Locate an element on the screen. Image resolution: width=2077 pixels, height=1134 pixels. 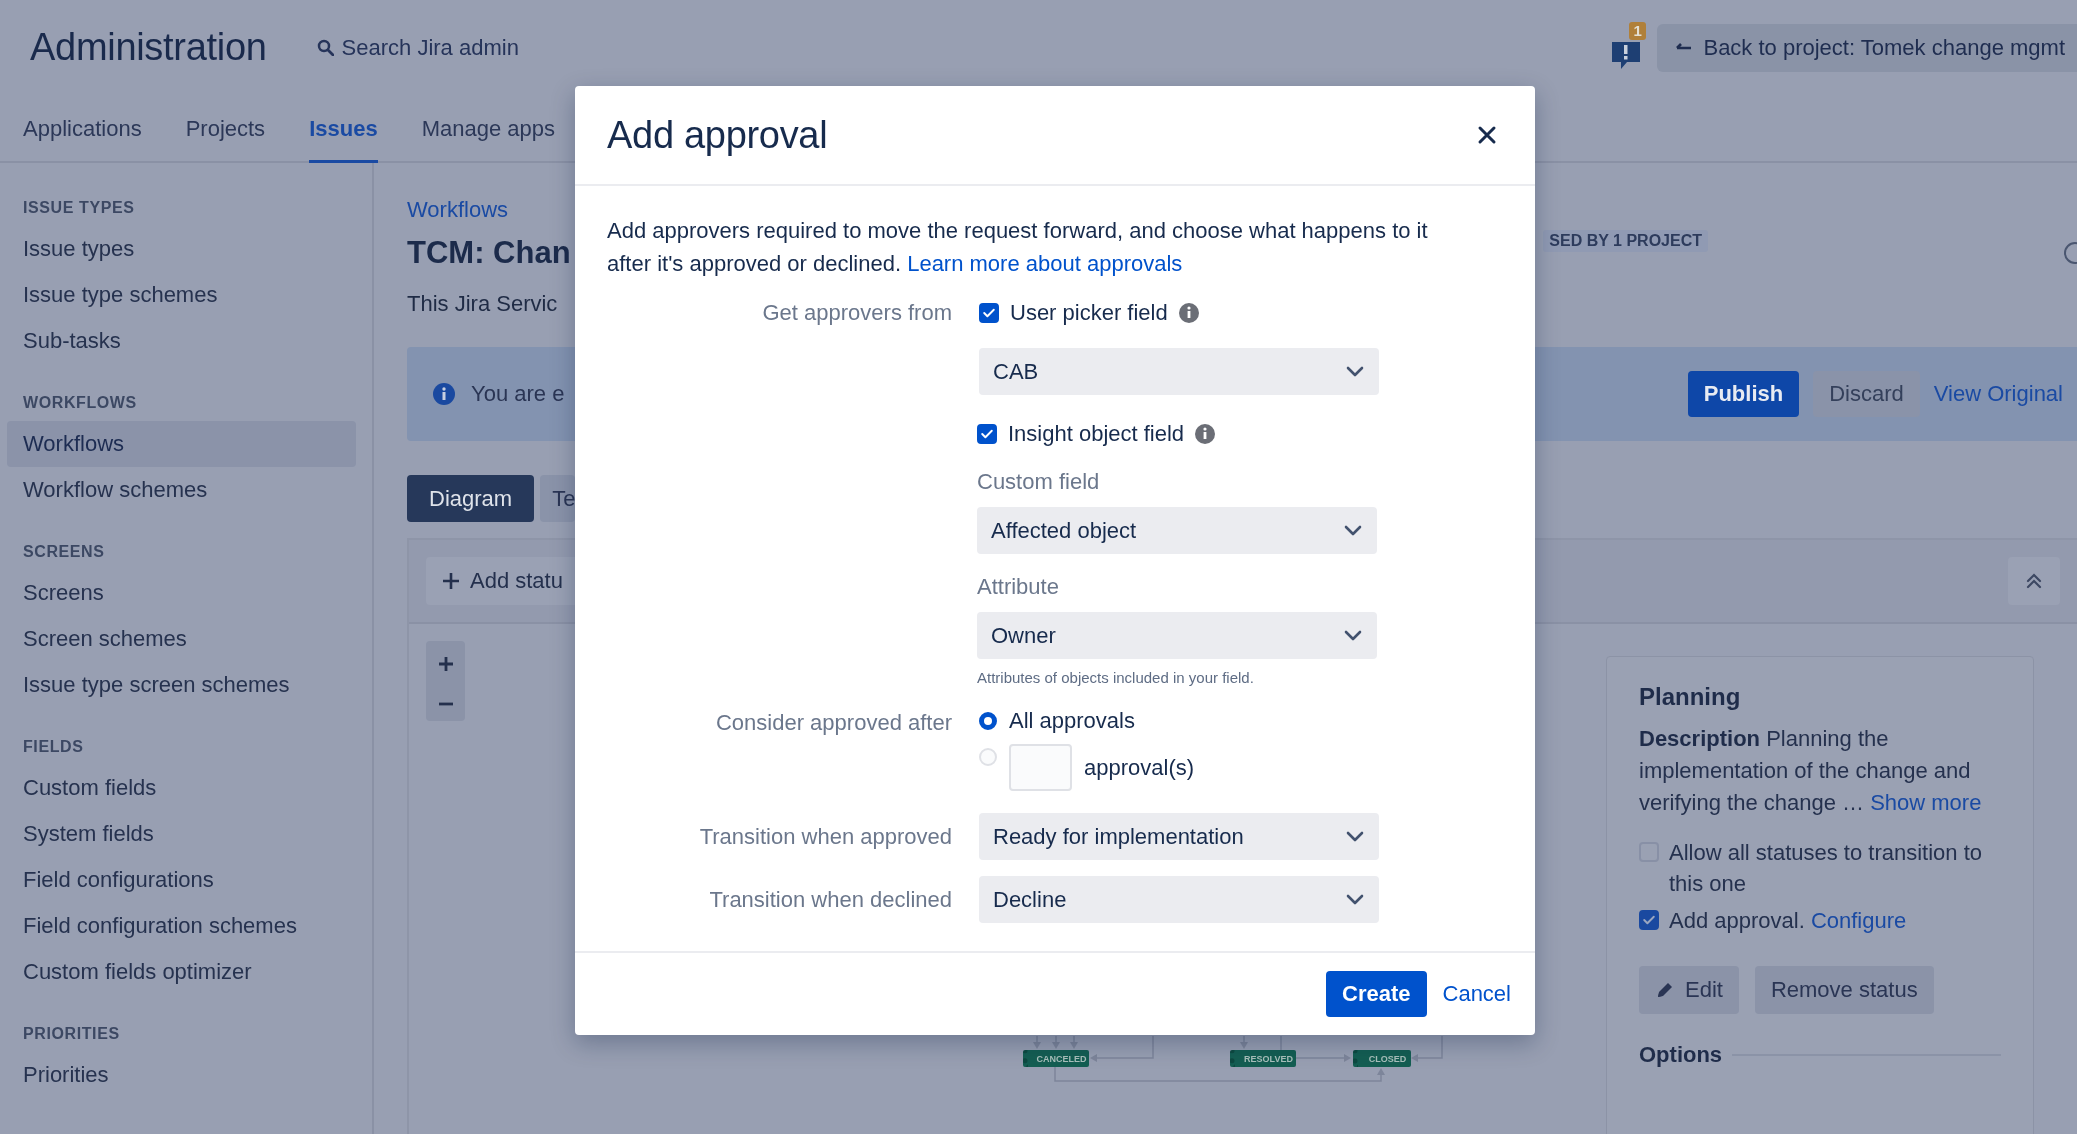
checkbox-label: Insight object field is located at coordinates (1096, 434).